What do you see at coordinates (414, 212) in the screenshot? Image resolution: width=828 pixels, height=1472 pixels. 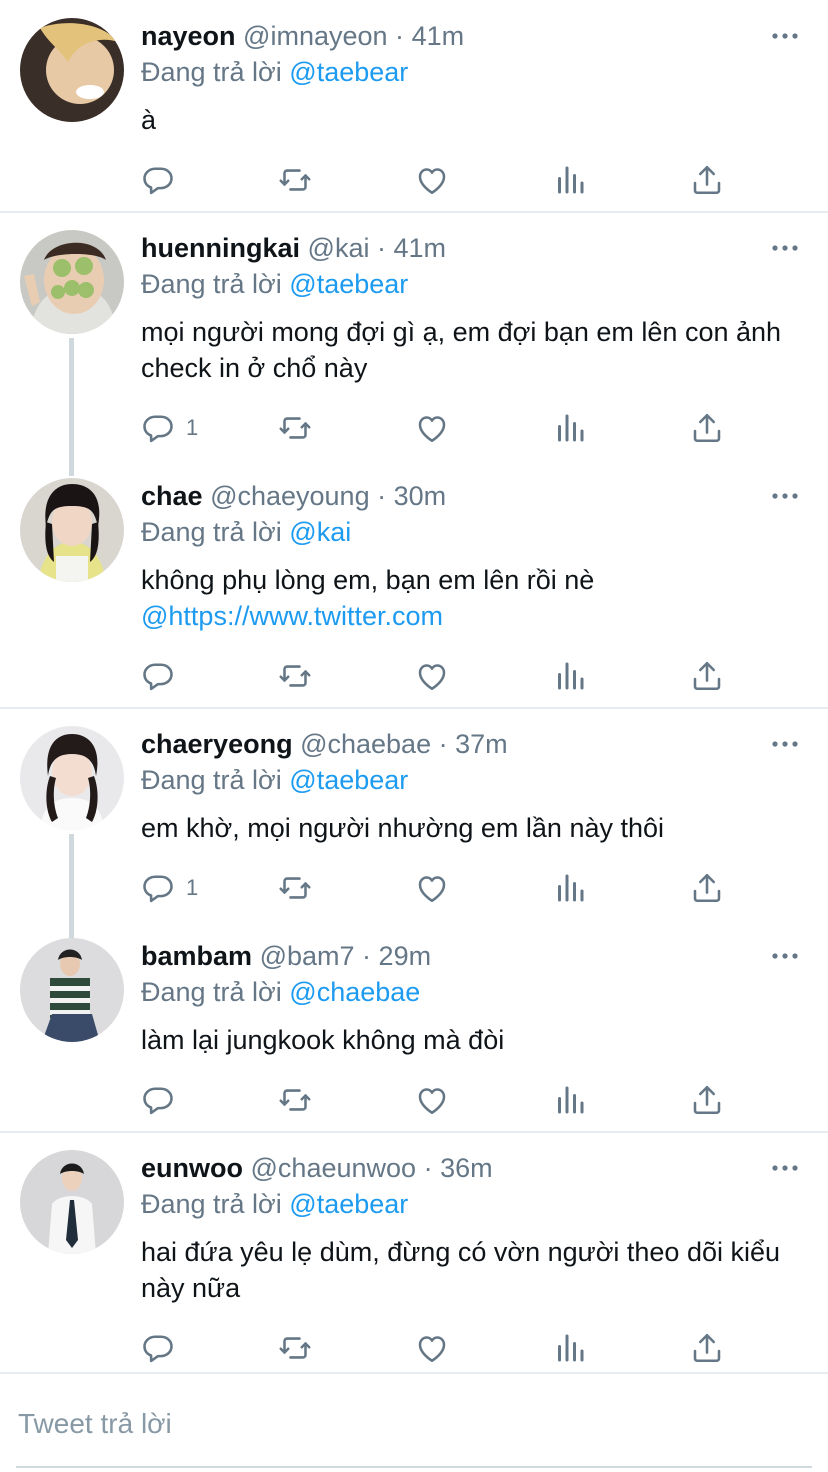 I see `divider` at bounding box center [414, 212].